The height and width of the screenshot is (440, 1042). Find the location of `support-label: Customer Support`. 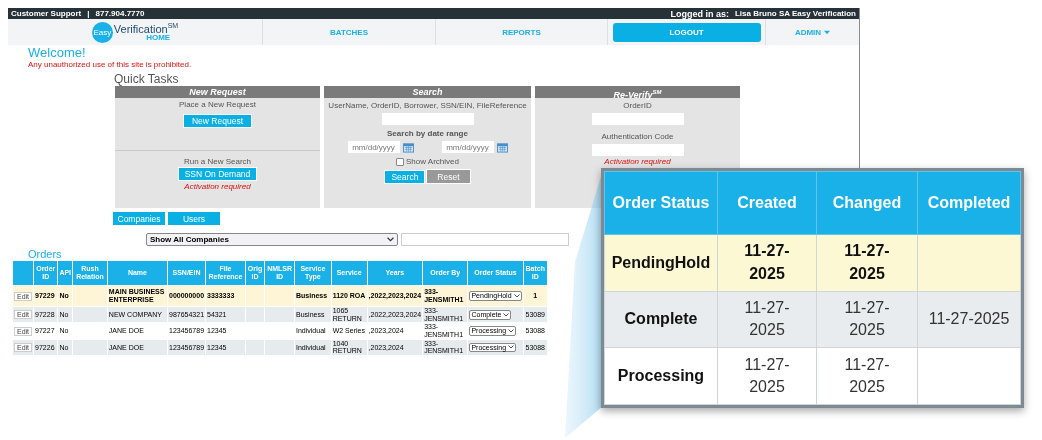

support-label: Customer Support is located at coordinates (46, 13).